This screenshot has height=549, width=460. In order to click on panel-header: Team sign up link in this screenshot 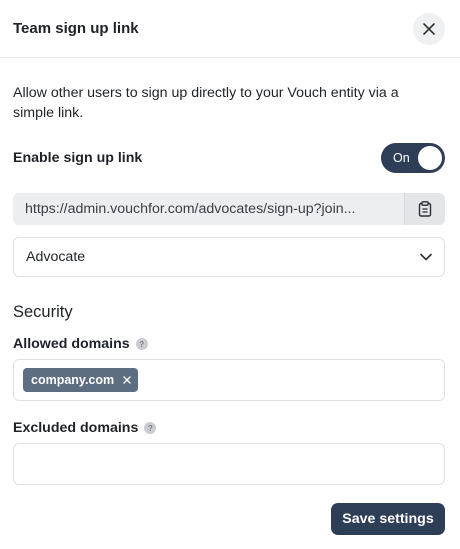, I will do `click(230, 29)`.